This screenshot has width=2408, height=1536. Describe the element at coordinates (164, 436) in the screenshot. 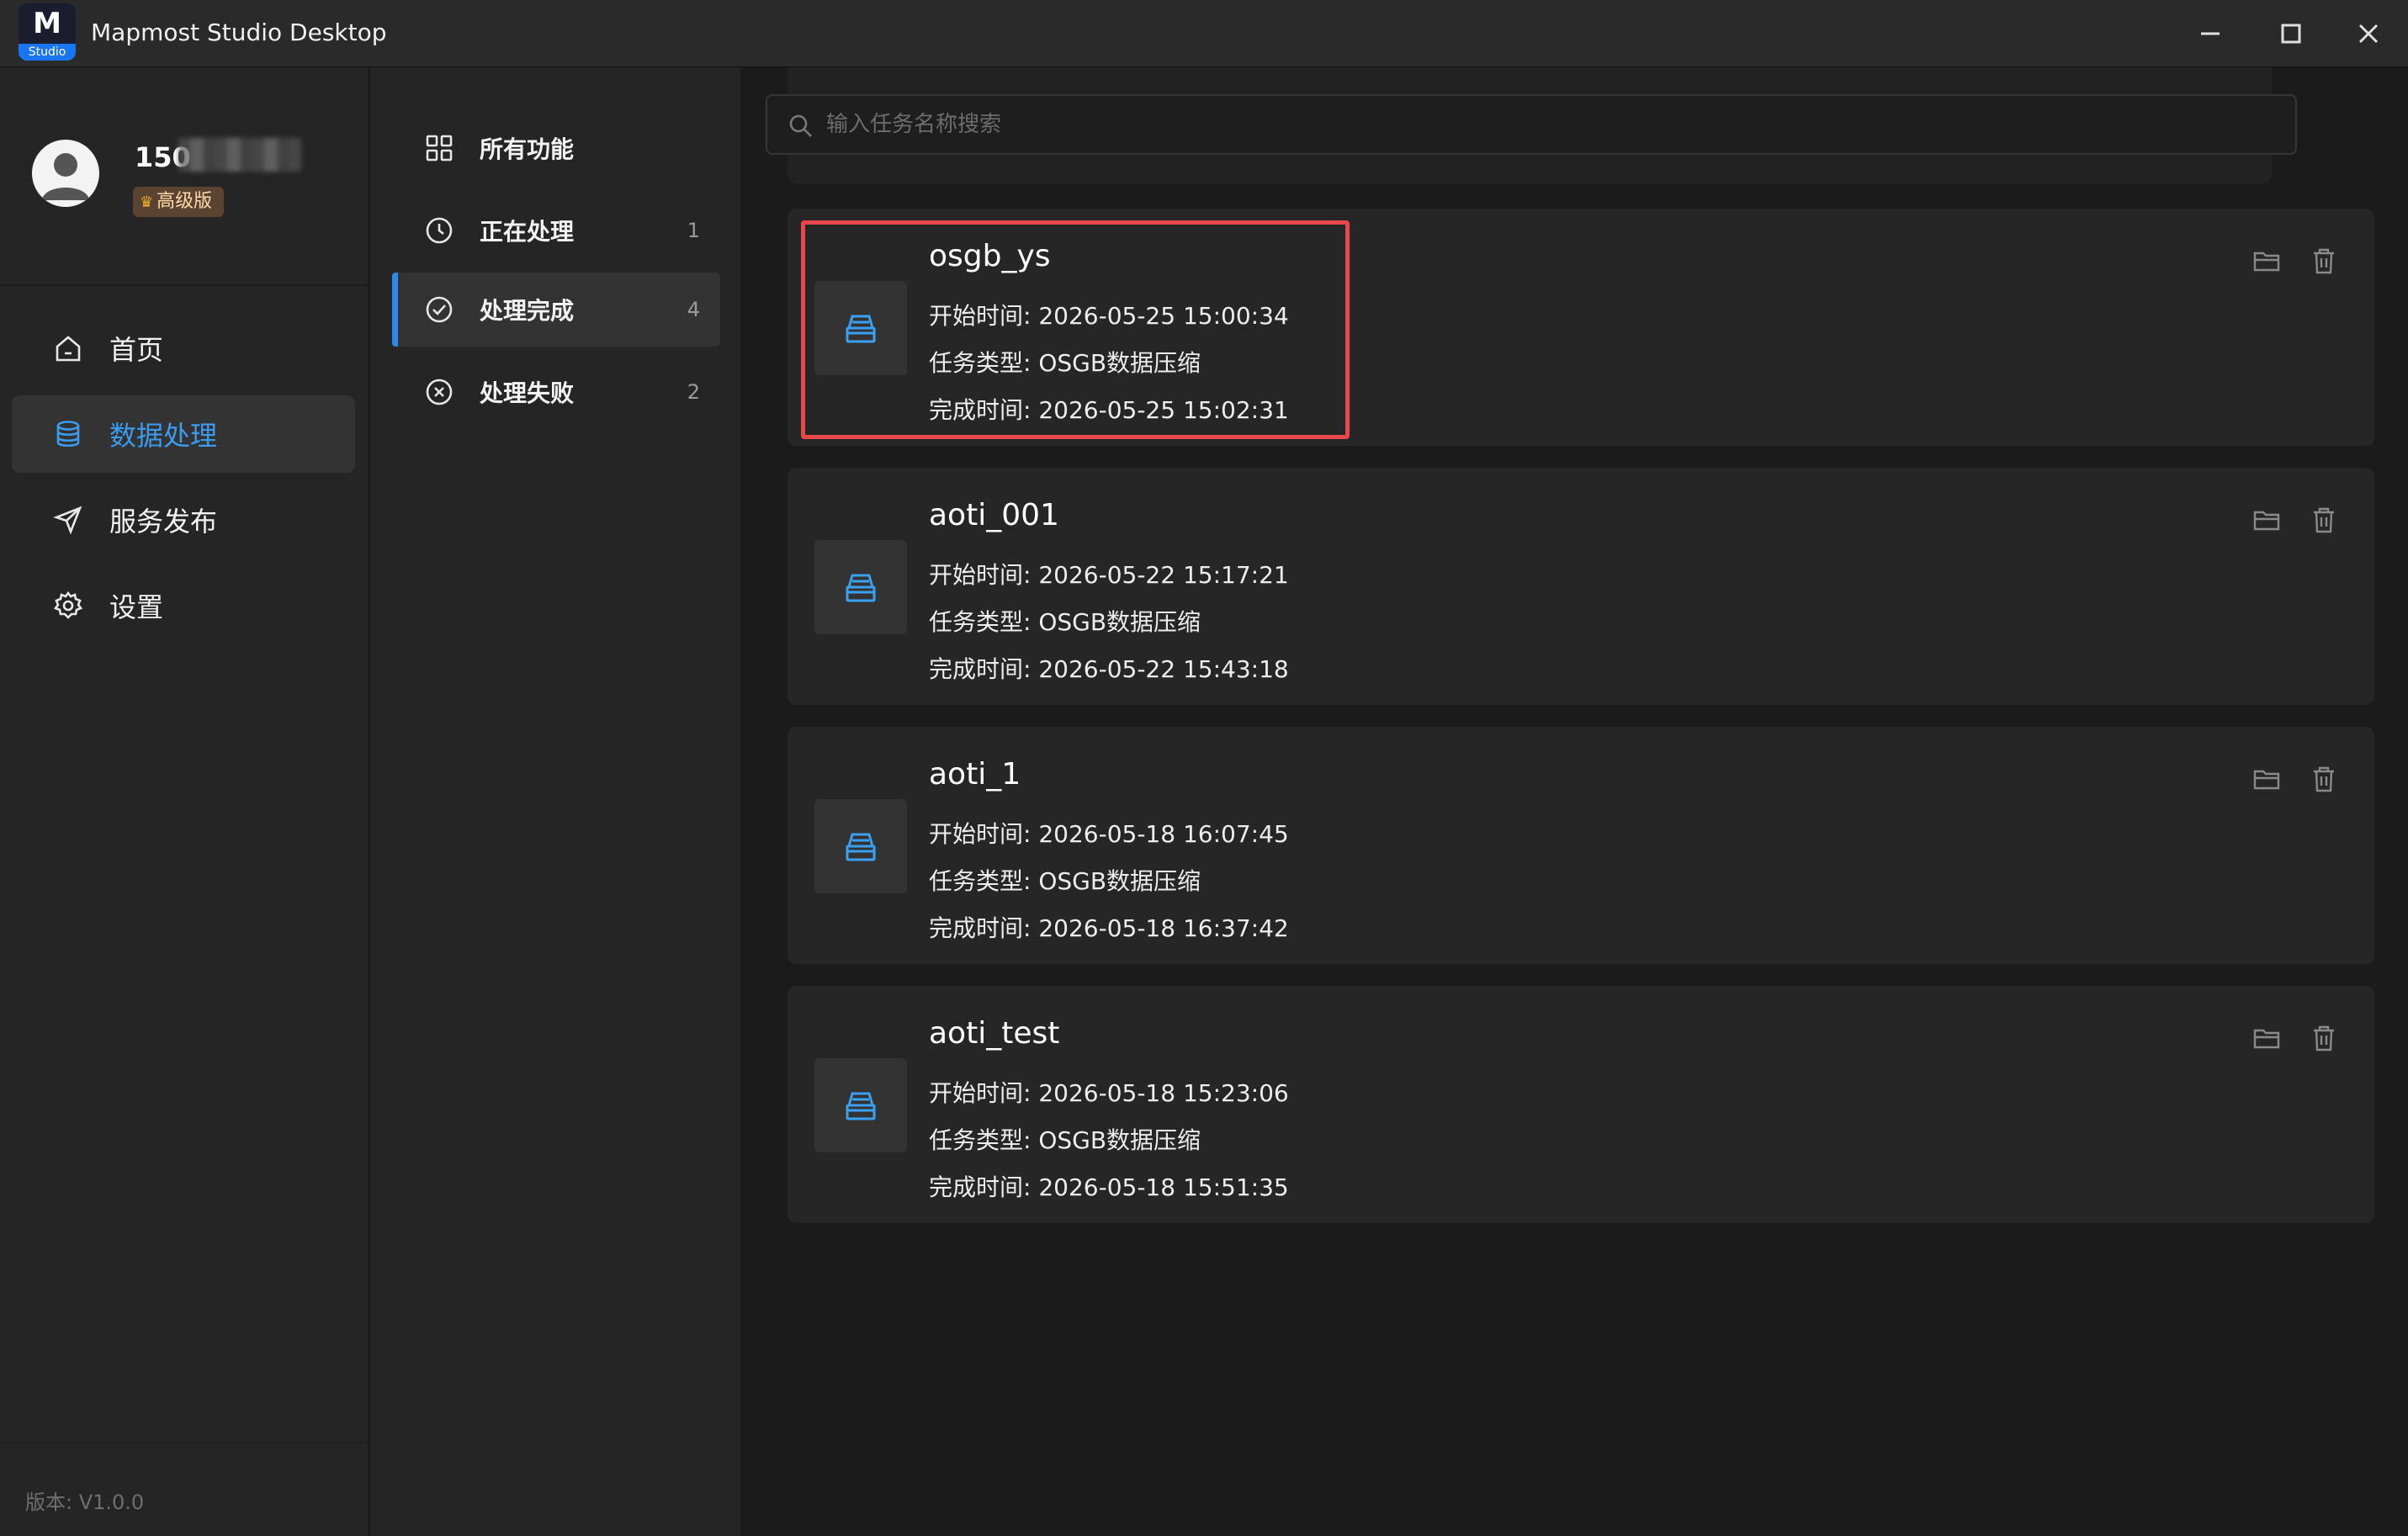

I see `nav-item-label: 数据处理` at that location.